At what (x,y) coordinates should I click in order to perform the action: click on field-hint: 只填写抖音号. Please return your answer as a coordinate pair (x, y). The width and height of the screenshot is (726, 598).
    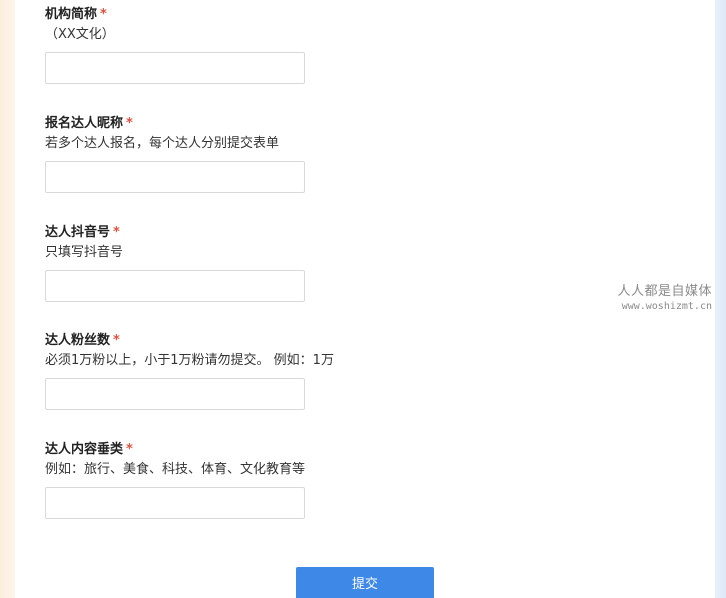
    Looking at the image, I should click on (84, 252).